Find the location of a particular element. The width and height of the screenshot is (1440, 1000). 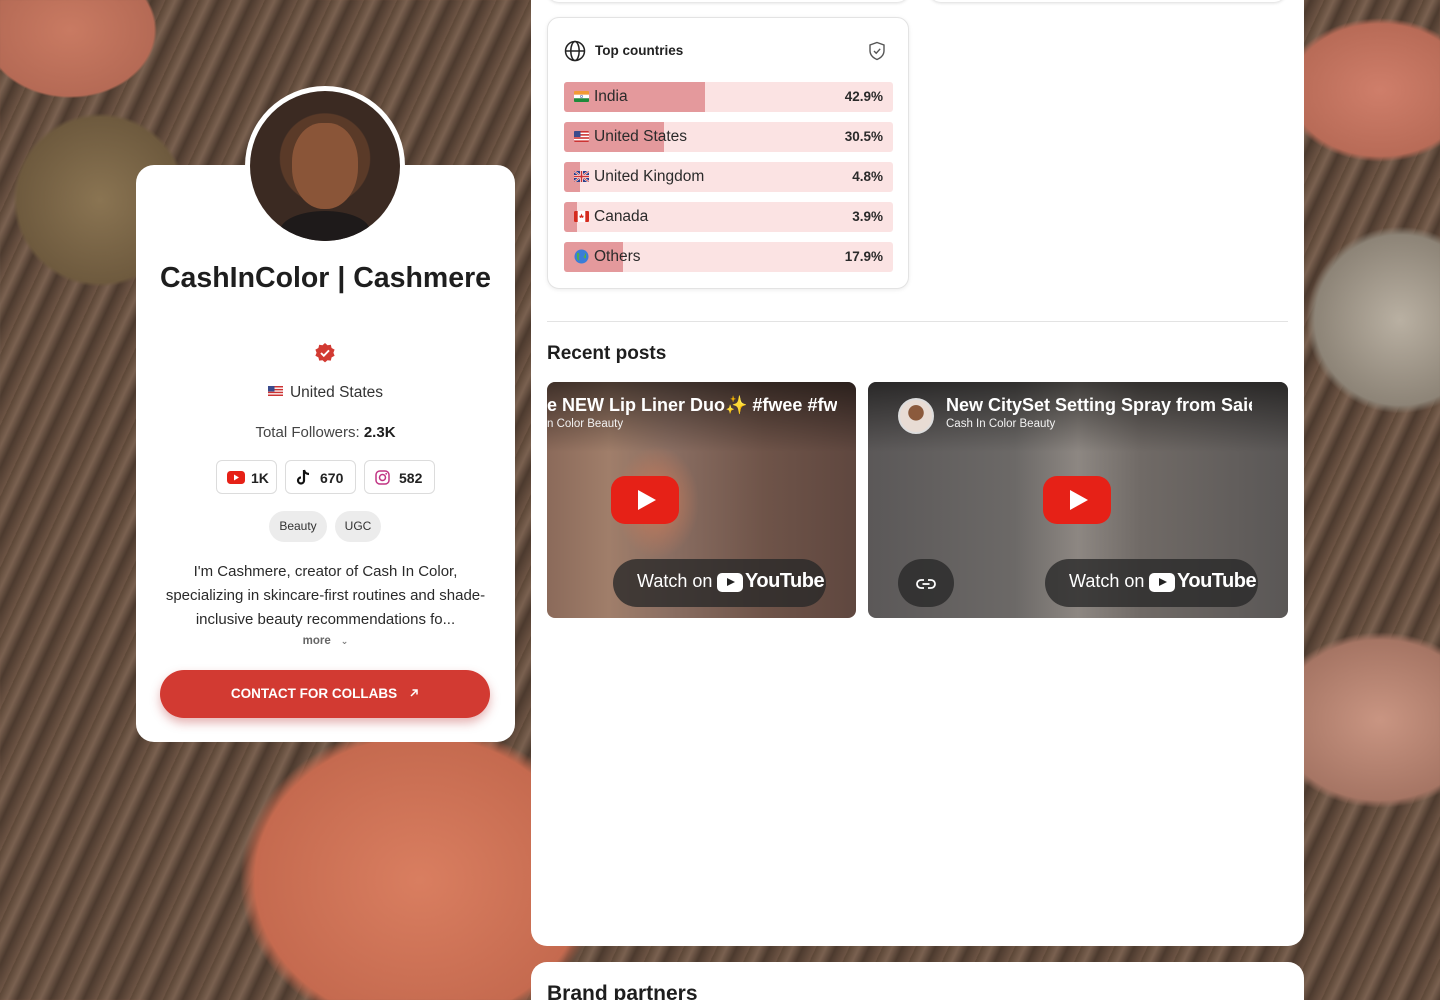

globe-icon is located at coordinates (575, 51).